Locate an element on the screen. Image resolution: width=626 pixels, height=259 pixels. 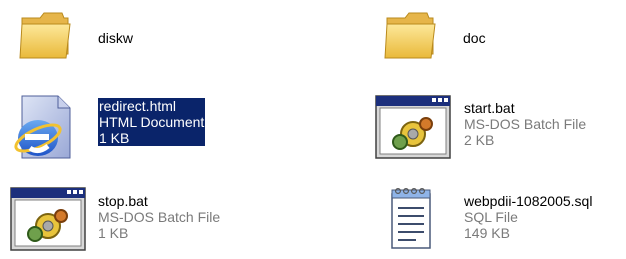
file-name: start.bat is located at coordinates (489, 108).